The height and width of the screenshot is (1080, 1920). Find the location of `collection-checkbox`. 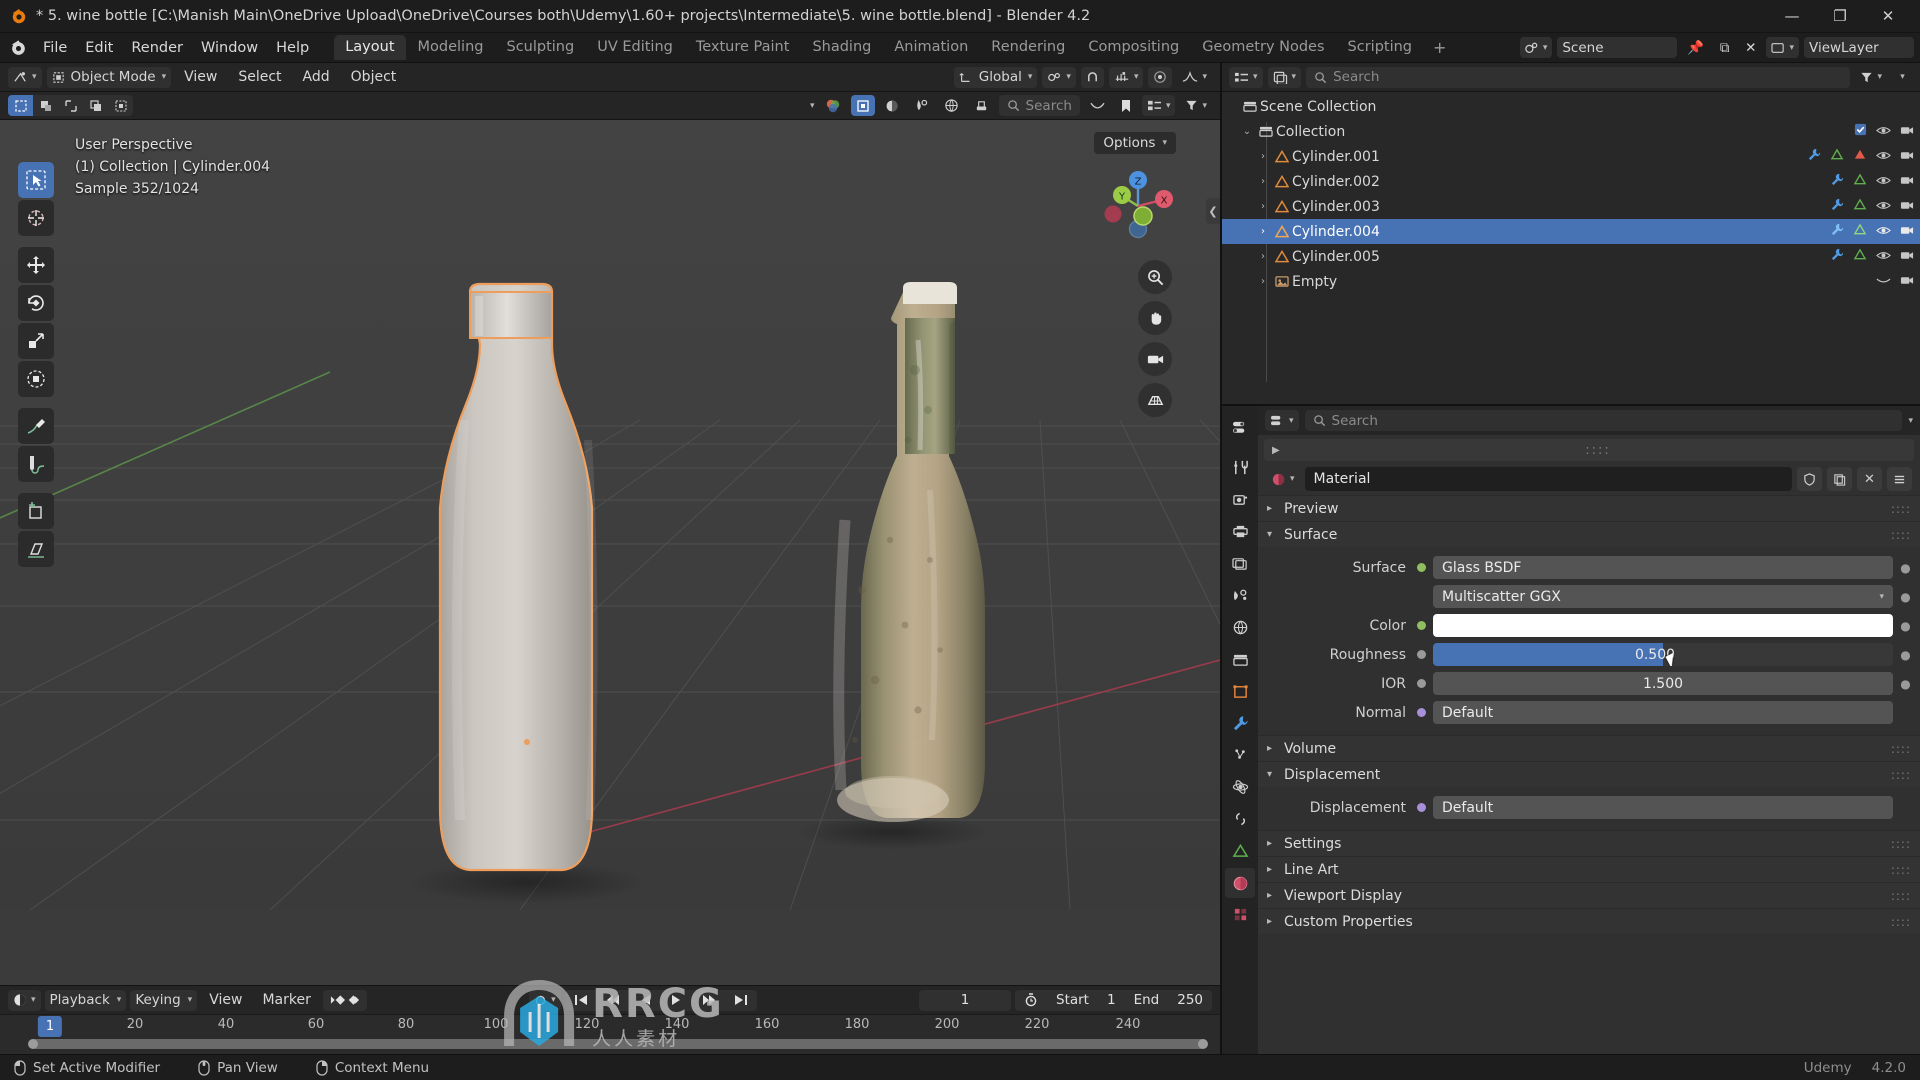

collection-checkbox is located at coordinates (1860, 131).